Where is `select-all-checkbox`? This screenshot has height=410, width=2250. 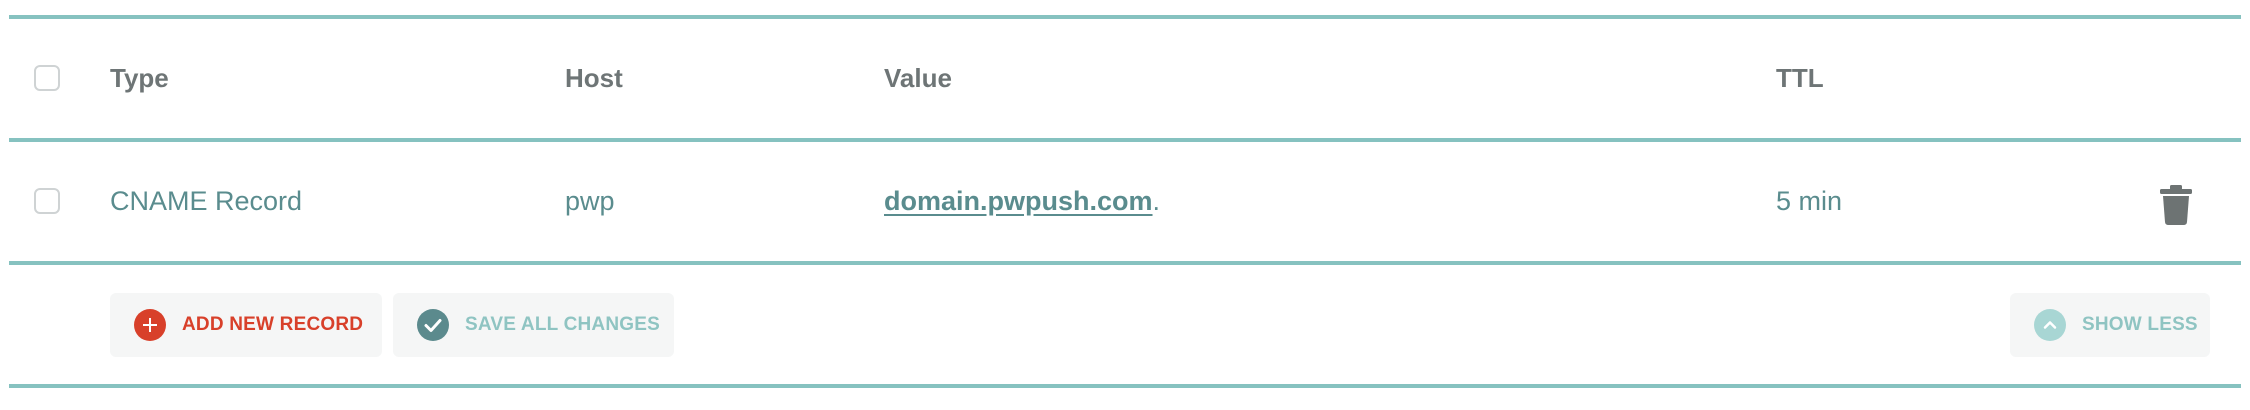 select-all-checkbox is located at coordinates (47, 78).